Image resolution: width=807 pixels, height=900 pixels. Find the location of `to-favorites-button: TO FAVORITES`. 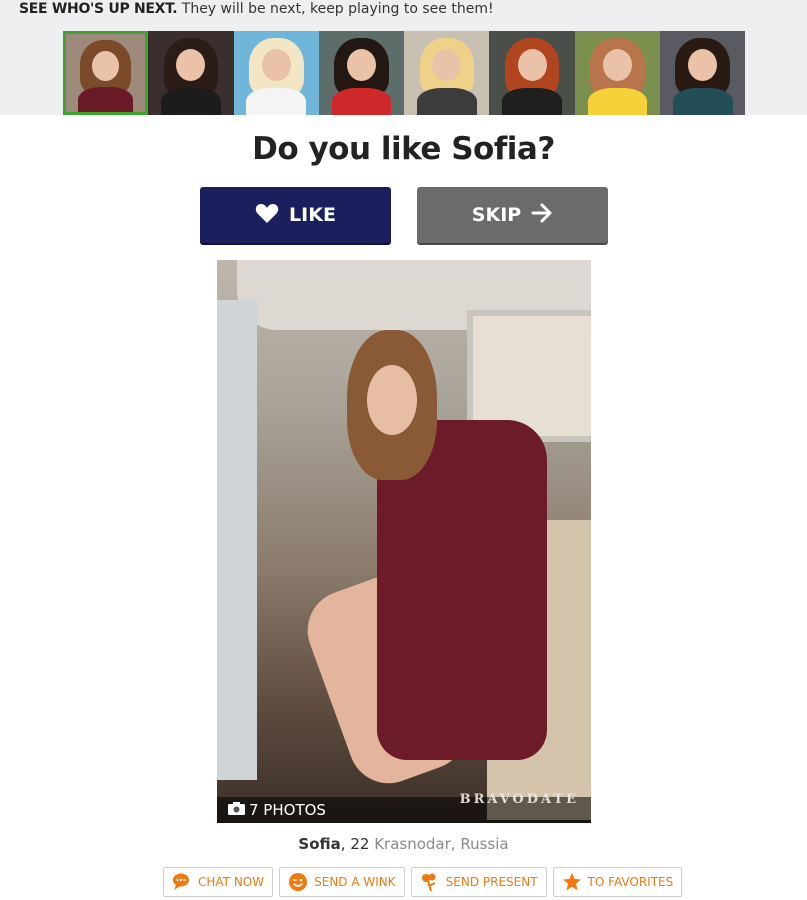

to-favorites-button: TO FAVORITES is located at coordinates (617, 882).